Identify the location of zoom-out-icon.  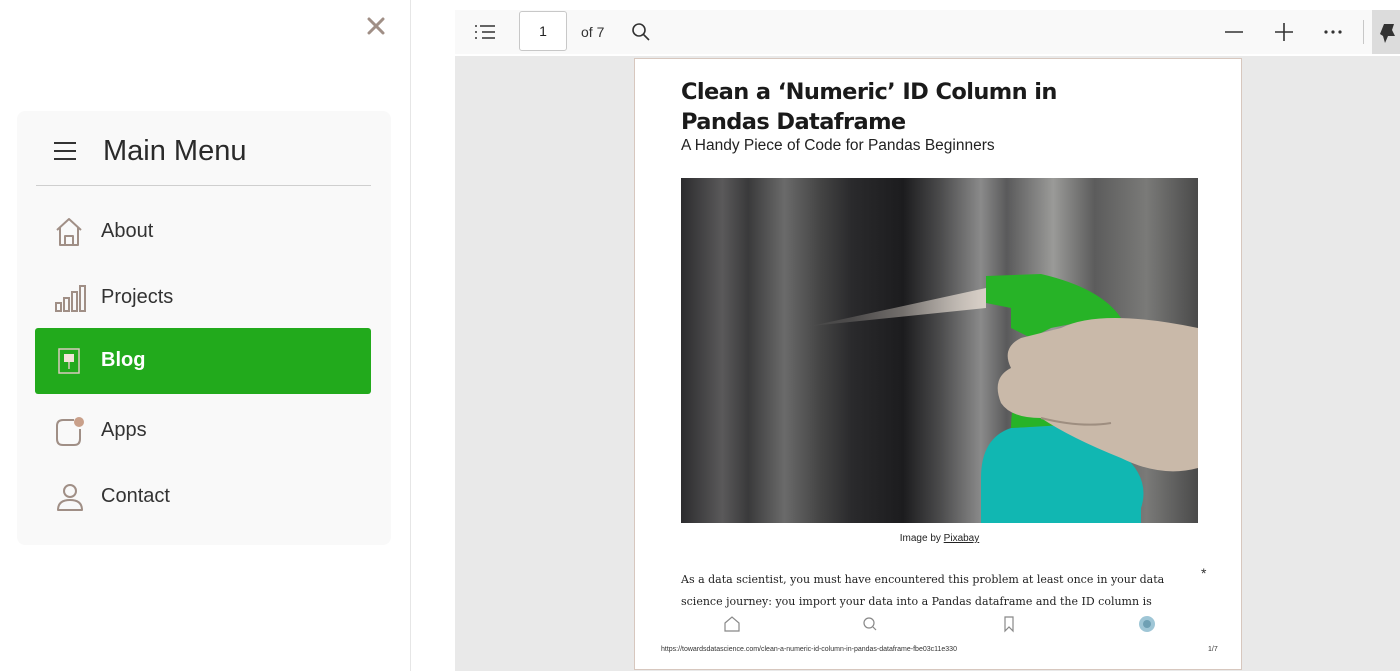
(1234, 32).